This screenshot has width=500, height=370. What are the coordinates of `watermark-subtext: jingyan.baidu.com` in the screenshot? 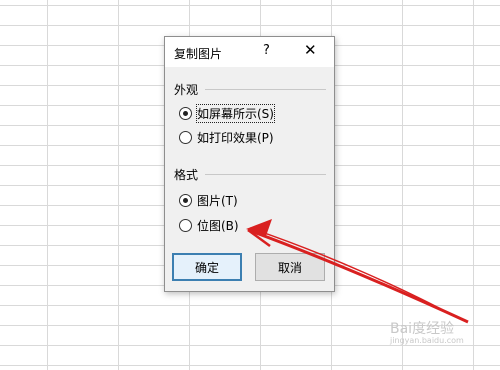 It's located at (427, 340).